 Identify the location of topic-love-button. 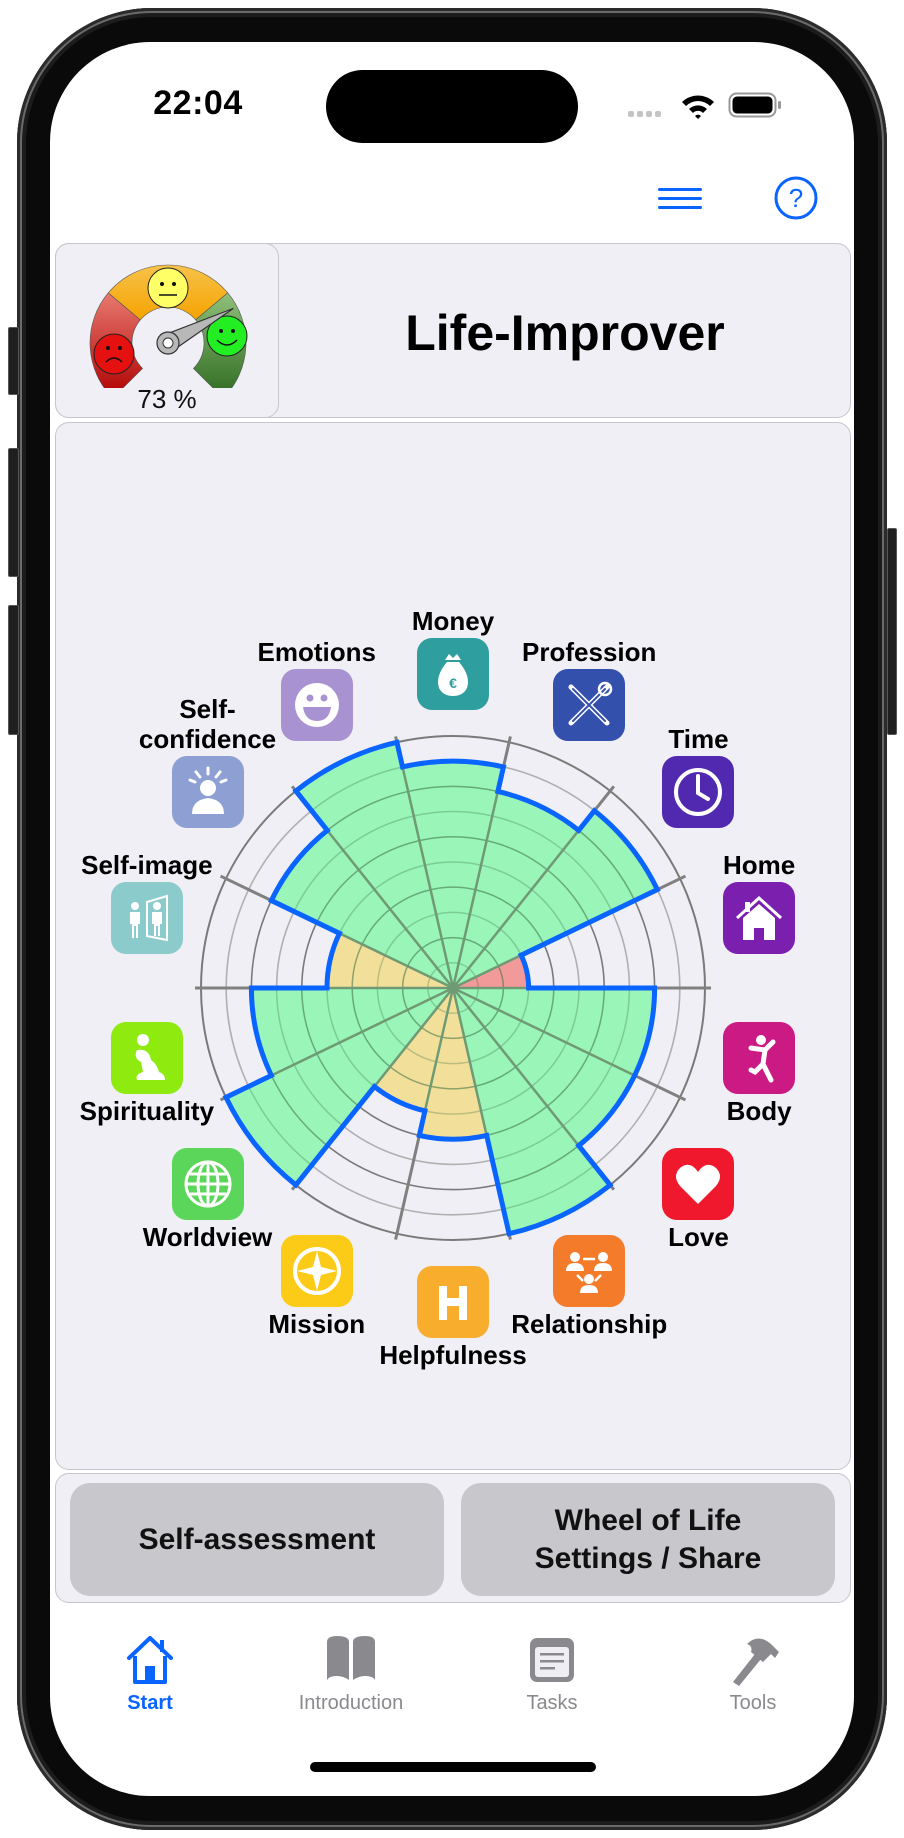
(698, 1183).